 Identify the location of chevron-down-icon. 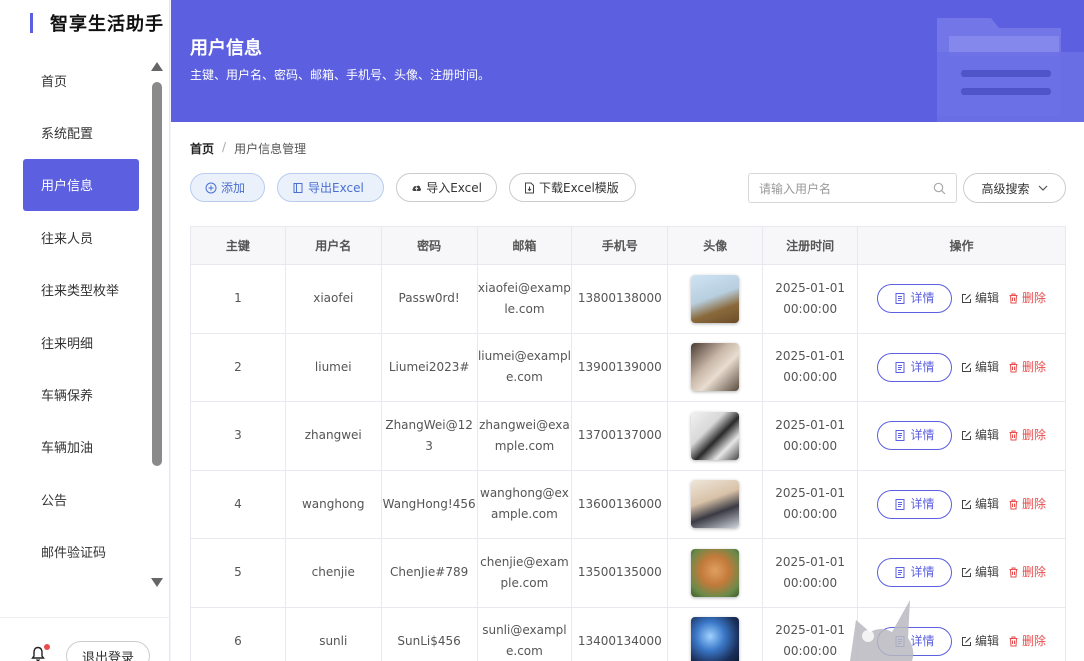
(1042, 188).